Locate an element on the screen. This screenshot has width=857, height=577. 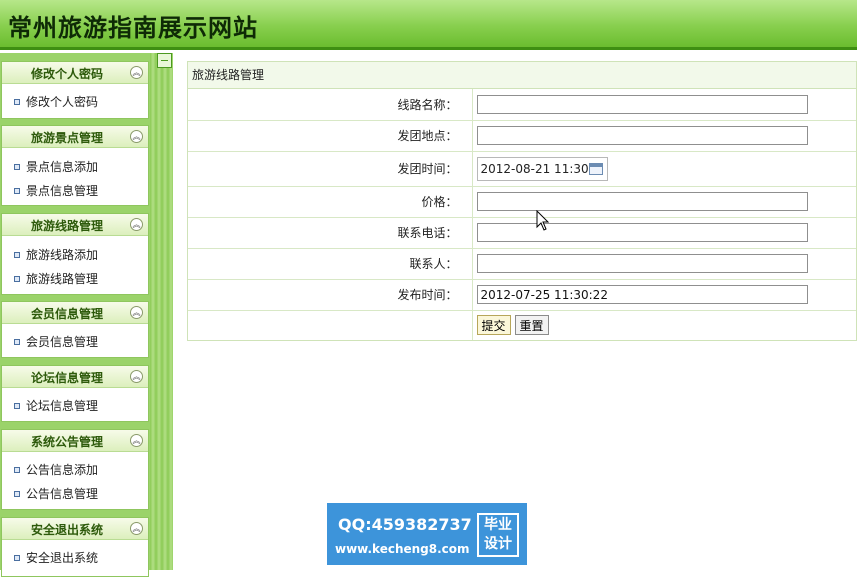
departure-time-value: 2012-08-21 11:30 is located at coordinates (534, 168).